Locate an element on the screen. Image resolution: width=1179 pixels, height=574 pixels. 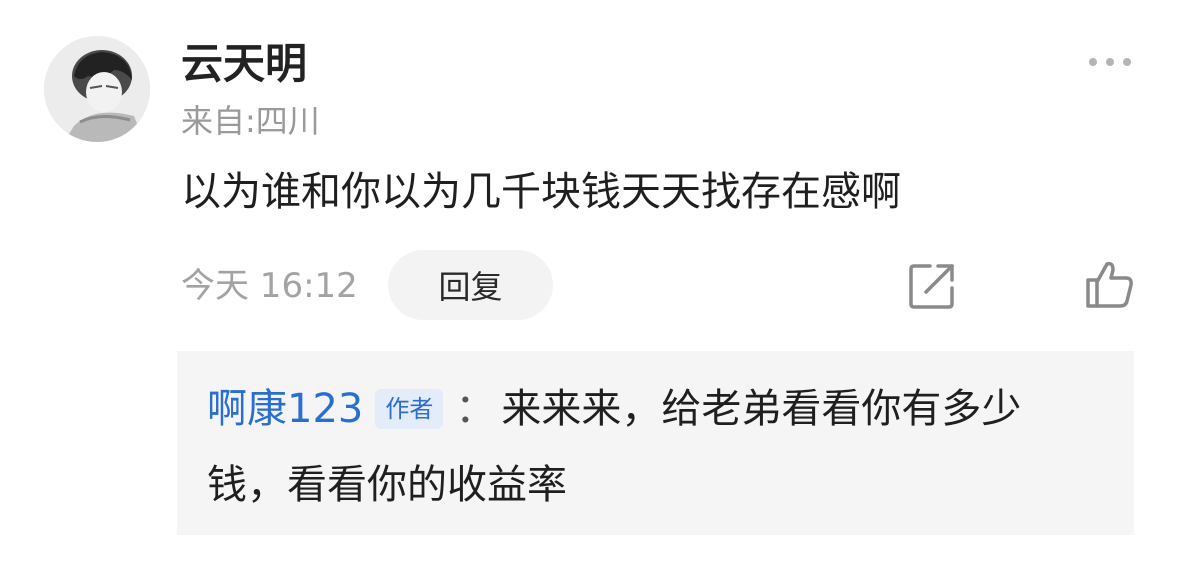
reply-line-1: 啊康123 作者 ： 来来来，给老弟看看你有多少 is located at coordinates (614, 409).